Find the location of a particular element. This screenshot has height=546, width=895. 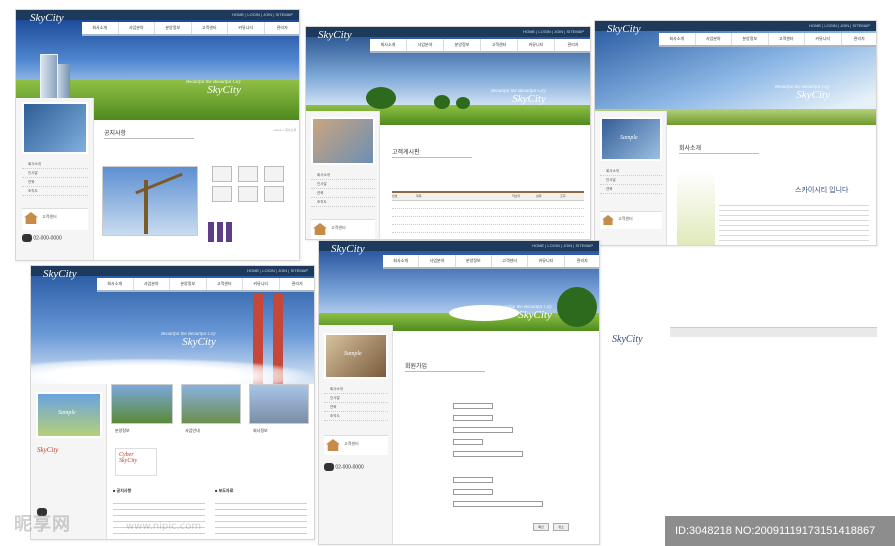

footer-logo: SkyCity is located at coordinates (627, 339).